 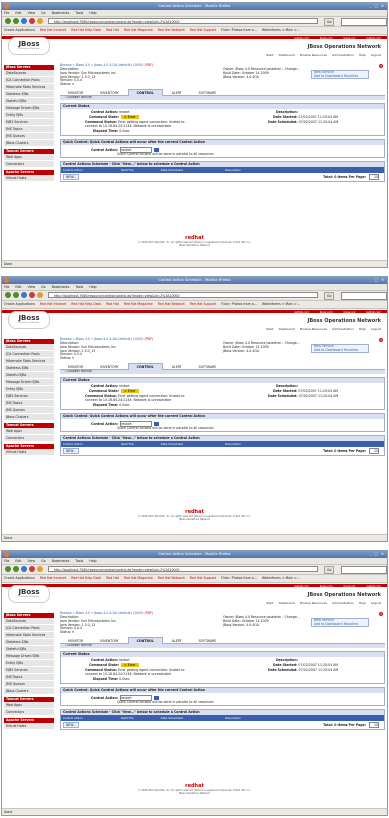 What do you see at coordinates (18, 13) in the screenshot?
I see `menu-edit: Edit` at bounding box center [18, 13].